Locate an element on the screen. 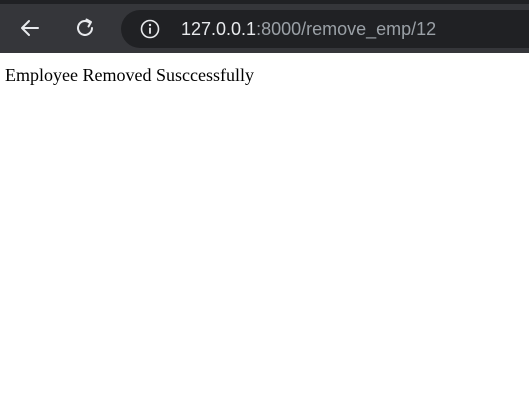 This screenshot has height=400, width=529. arrow-left-icon is located at coordinates (30, 28).